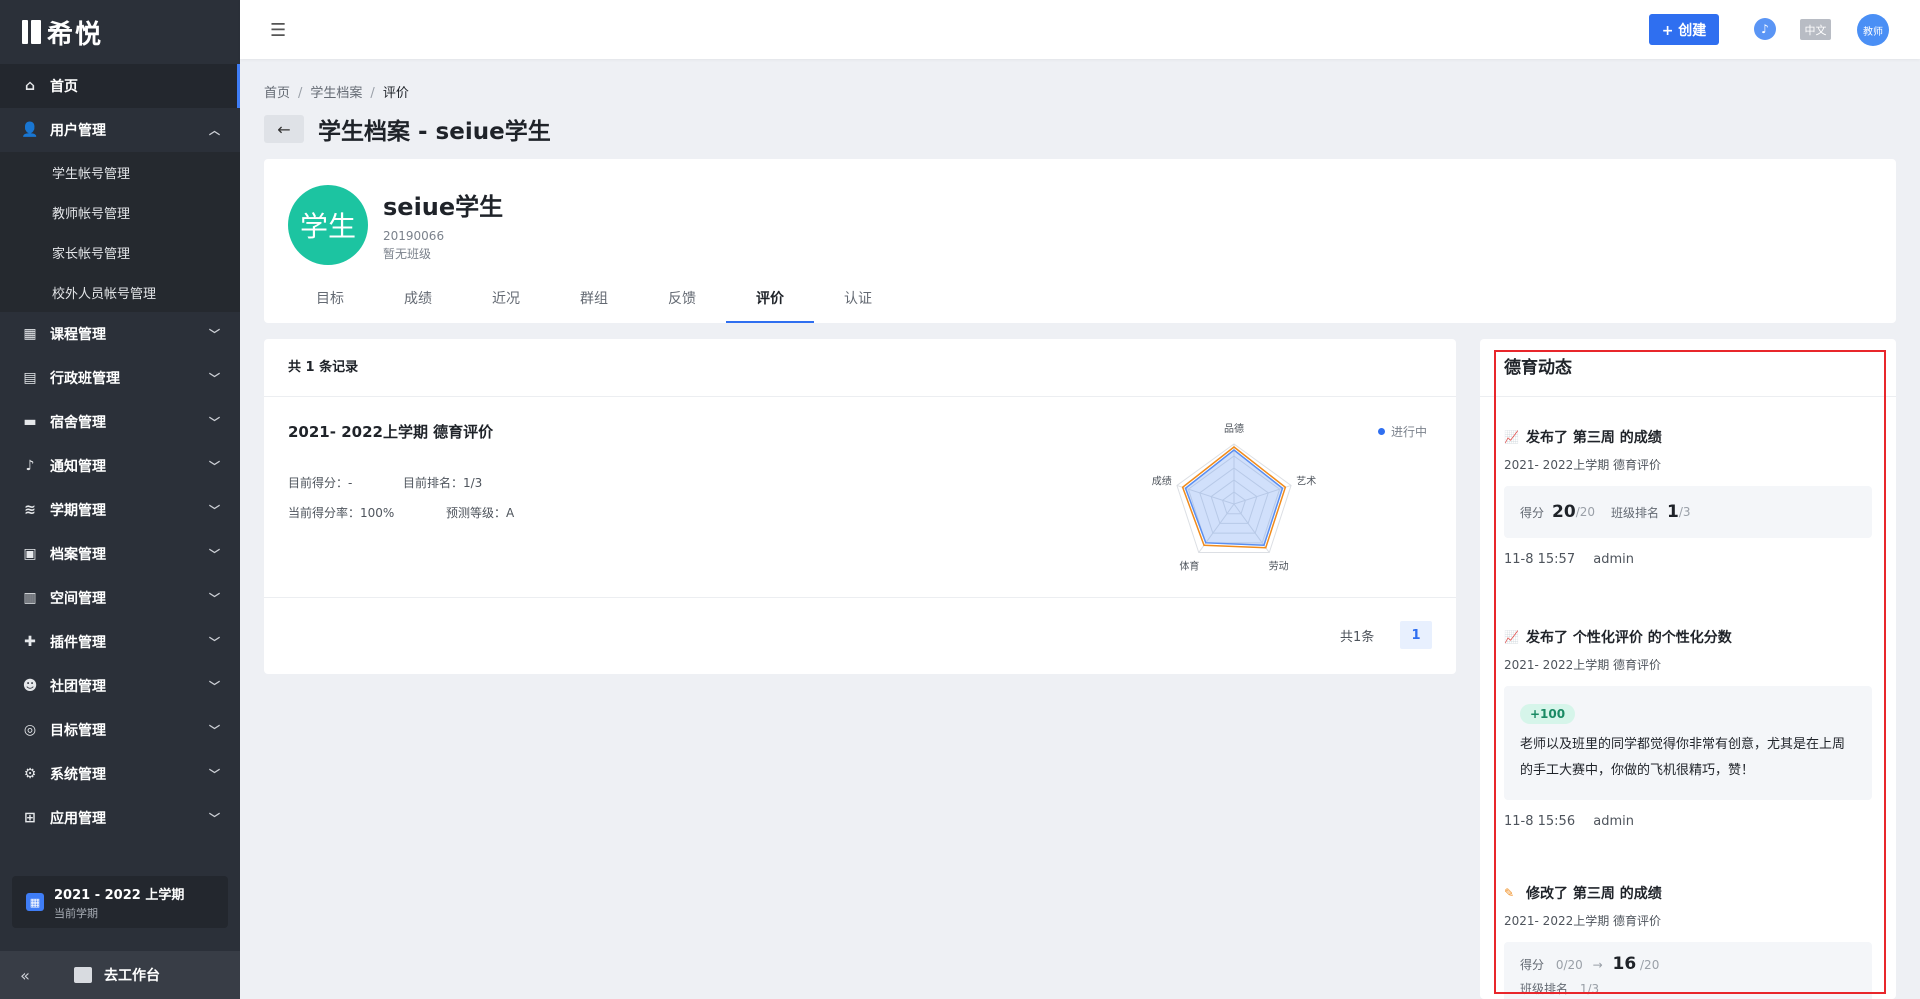  I want to click on sidebar-item-apps: ⊞ 应用管理 ﹀, so click(120, 818).